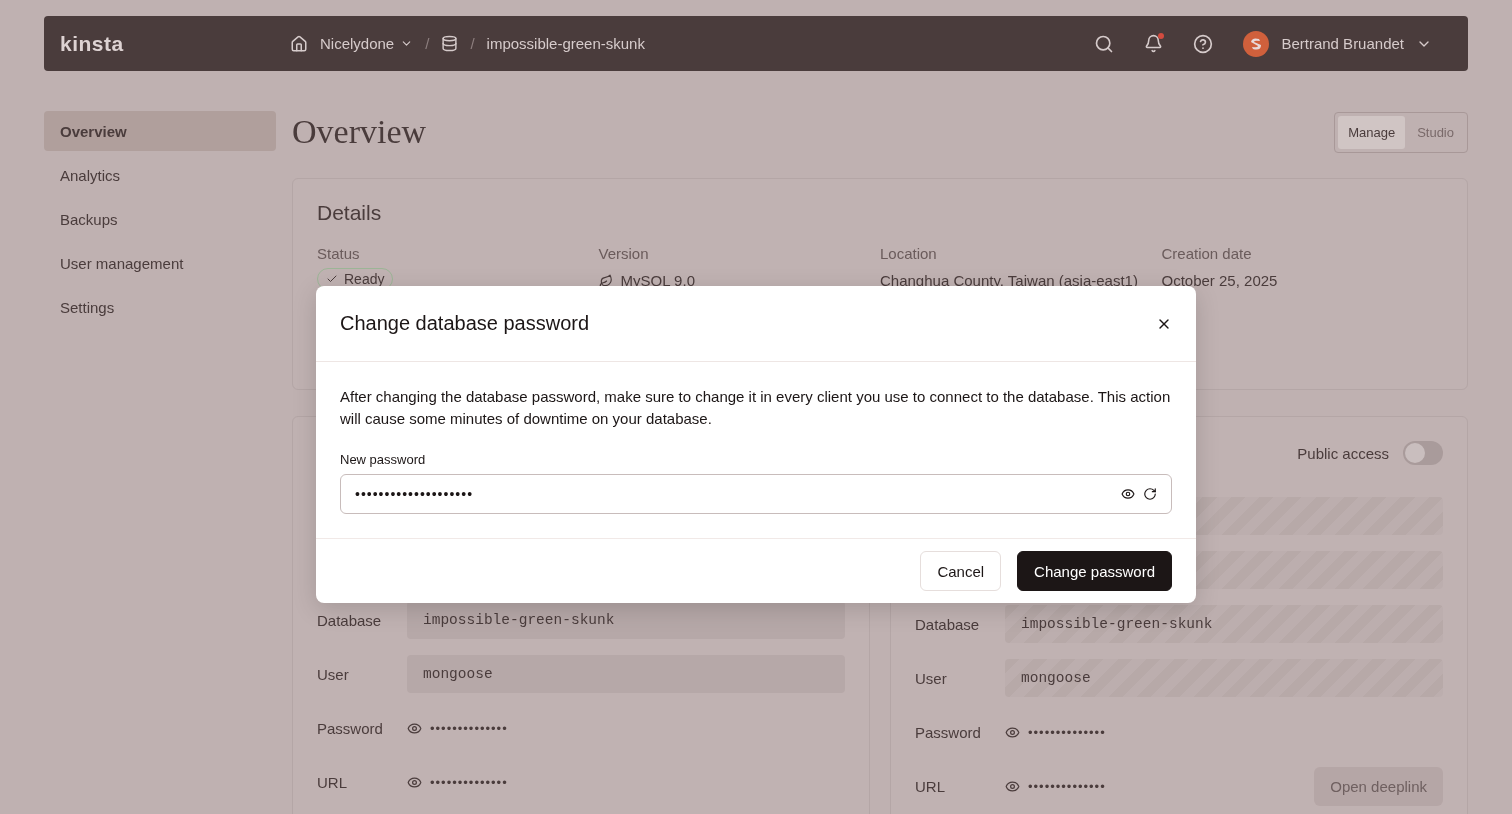 The image size is (1512, 814). I want to click on change-password-button: Change password, so click(1094, 571).